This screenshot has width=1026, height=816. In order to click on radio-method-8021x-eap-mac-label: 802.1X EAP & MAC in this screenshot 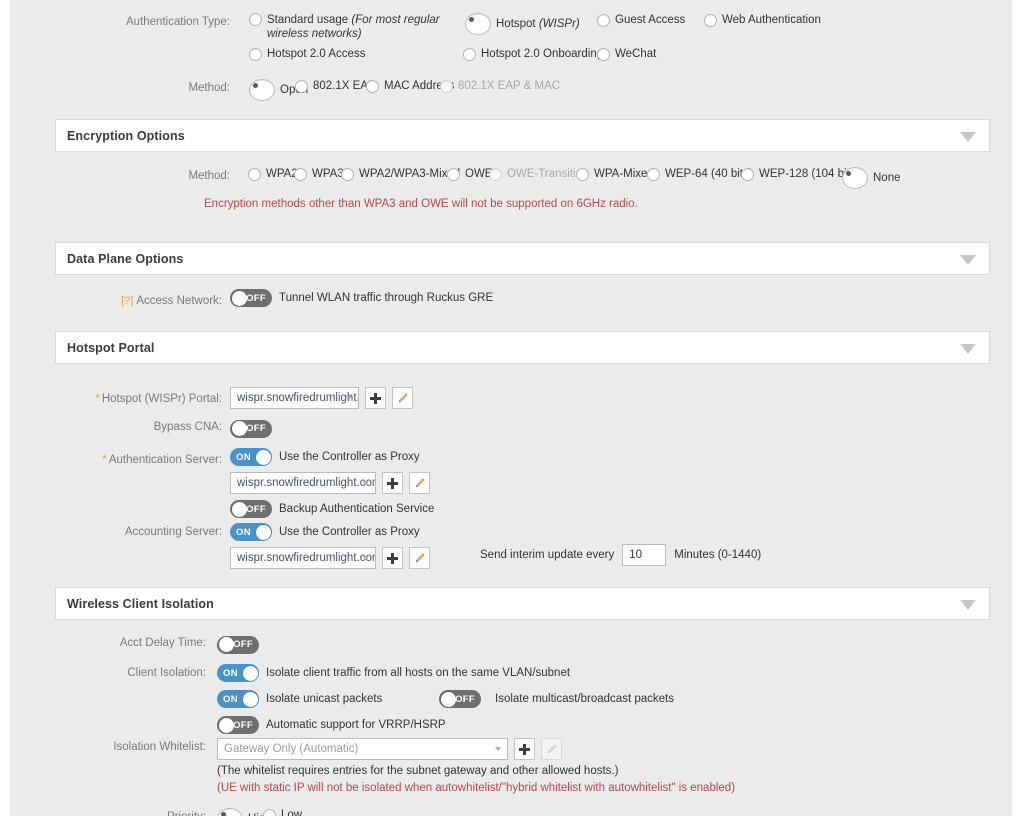, I will do `click(509, 86)`.